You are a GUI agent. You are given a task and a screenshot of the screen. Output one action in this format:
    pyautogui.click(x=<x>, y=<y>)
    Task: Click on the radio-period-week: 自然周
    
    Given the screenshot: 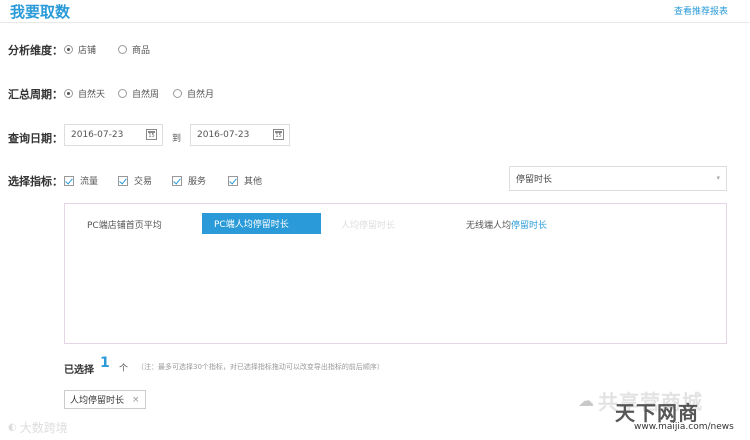 What is the action you would take?
    pyautogui.click(x=138, y=93)
    